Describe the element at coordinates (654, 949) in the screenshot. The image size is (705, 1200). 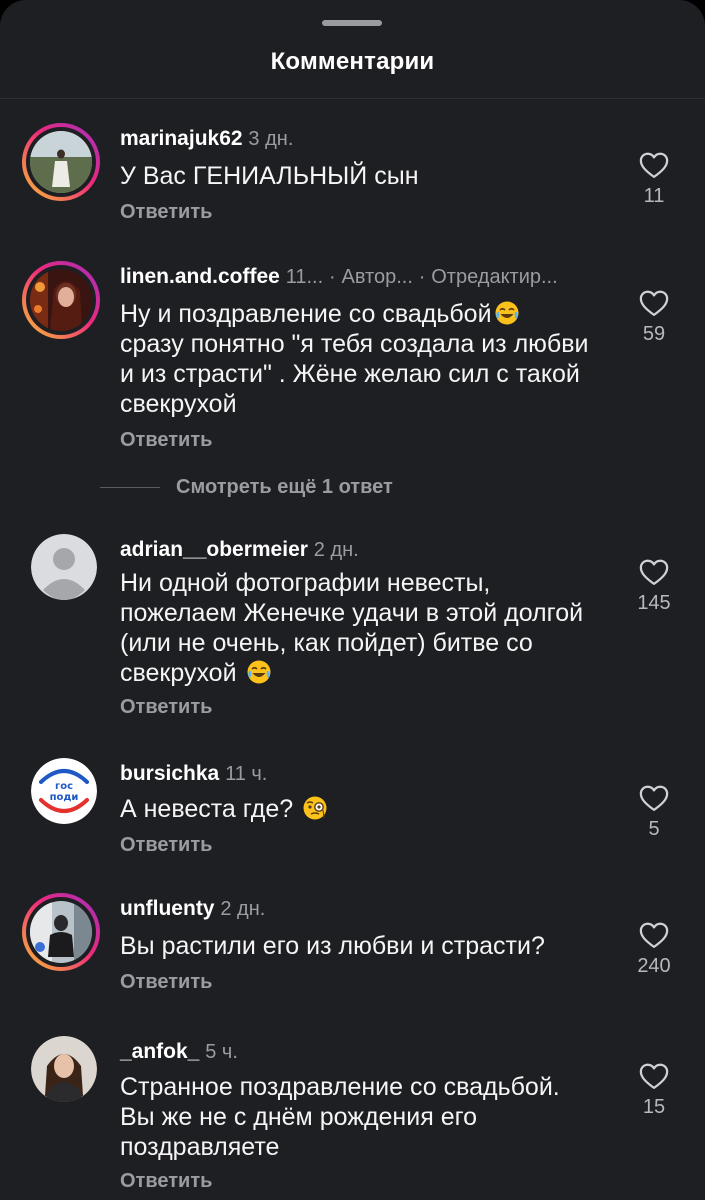
I see `like-button: 240` at that location.